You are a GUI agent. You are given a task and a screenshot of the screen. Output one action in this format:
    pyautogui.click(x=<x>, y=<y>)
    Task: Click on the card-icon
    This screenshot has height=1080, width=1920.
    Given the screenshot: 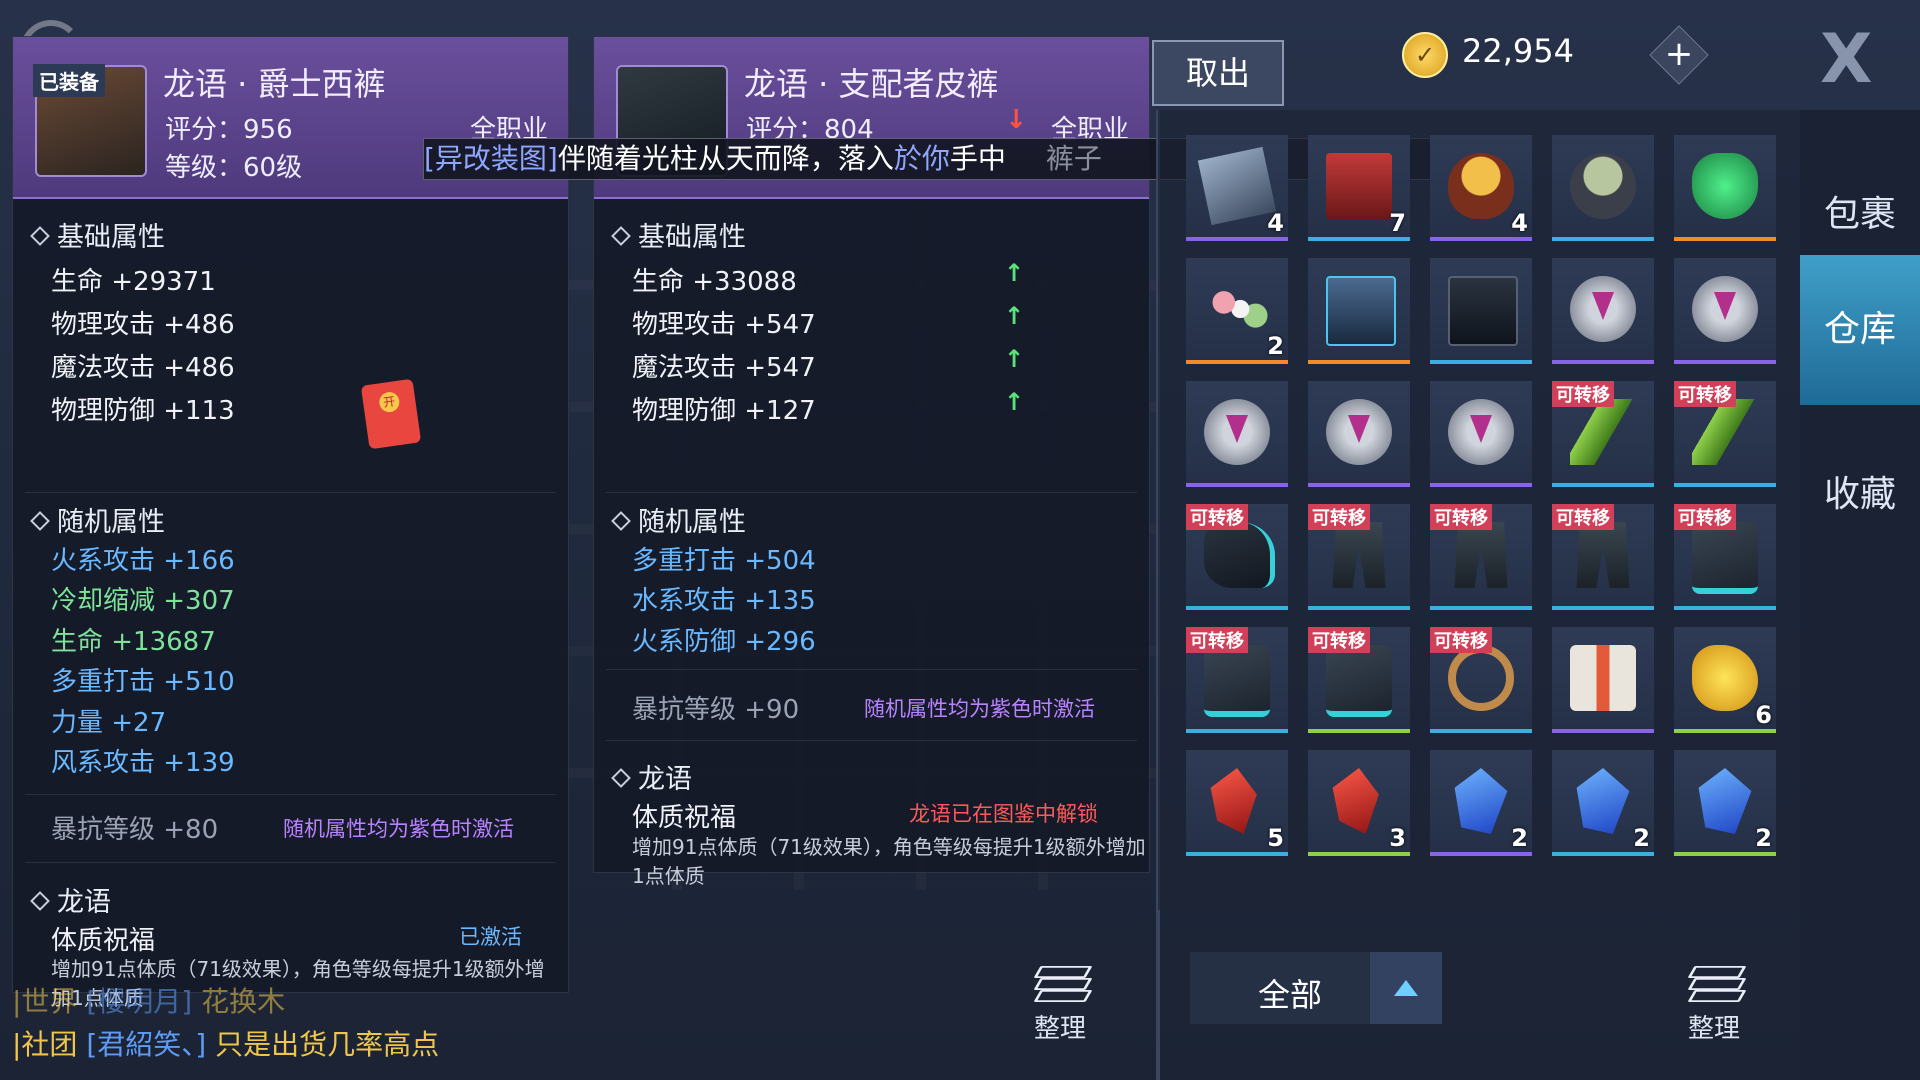 What is the action you would take?
    pyautogui.click(x=1237, y=186)
    